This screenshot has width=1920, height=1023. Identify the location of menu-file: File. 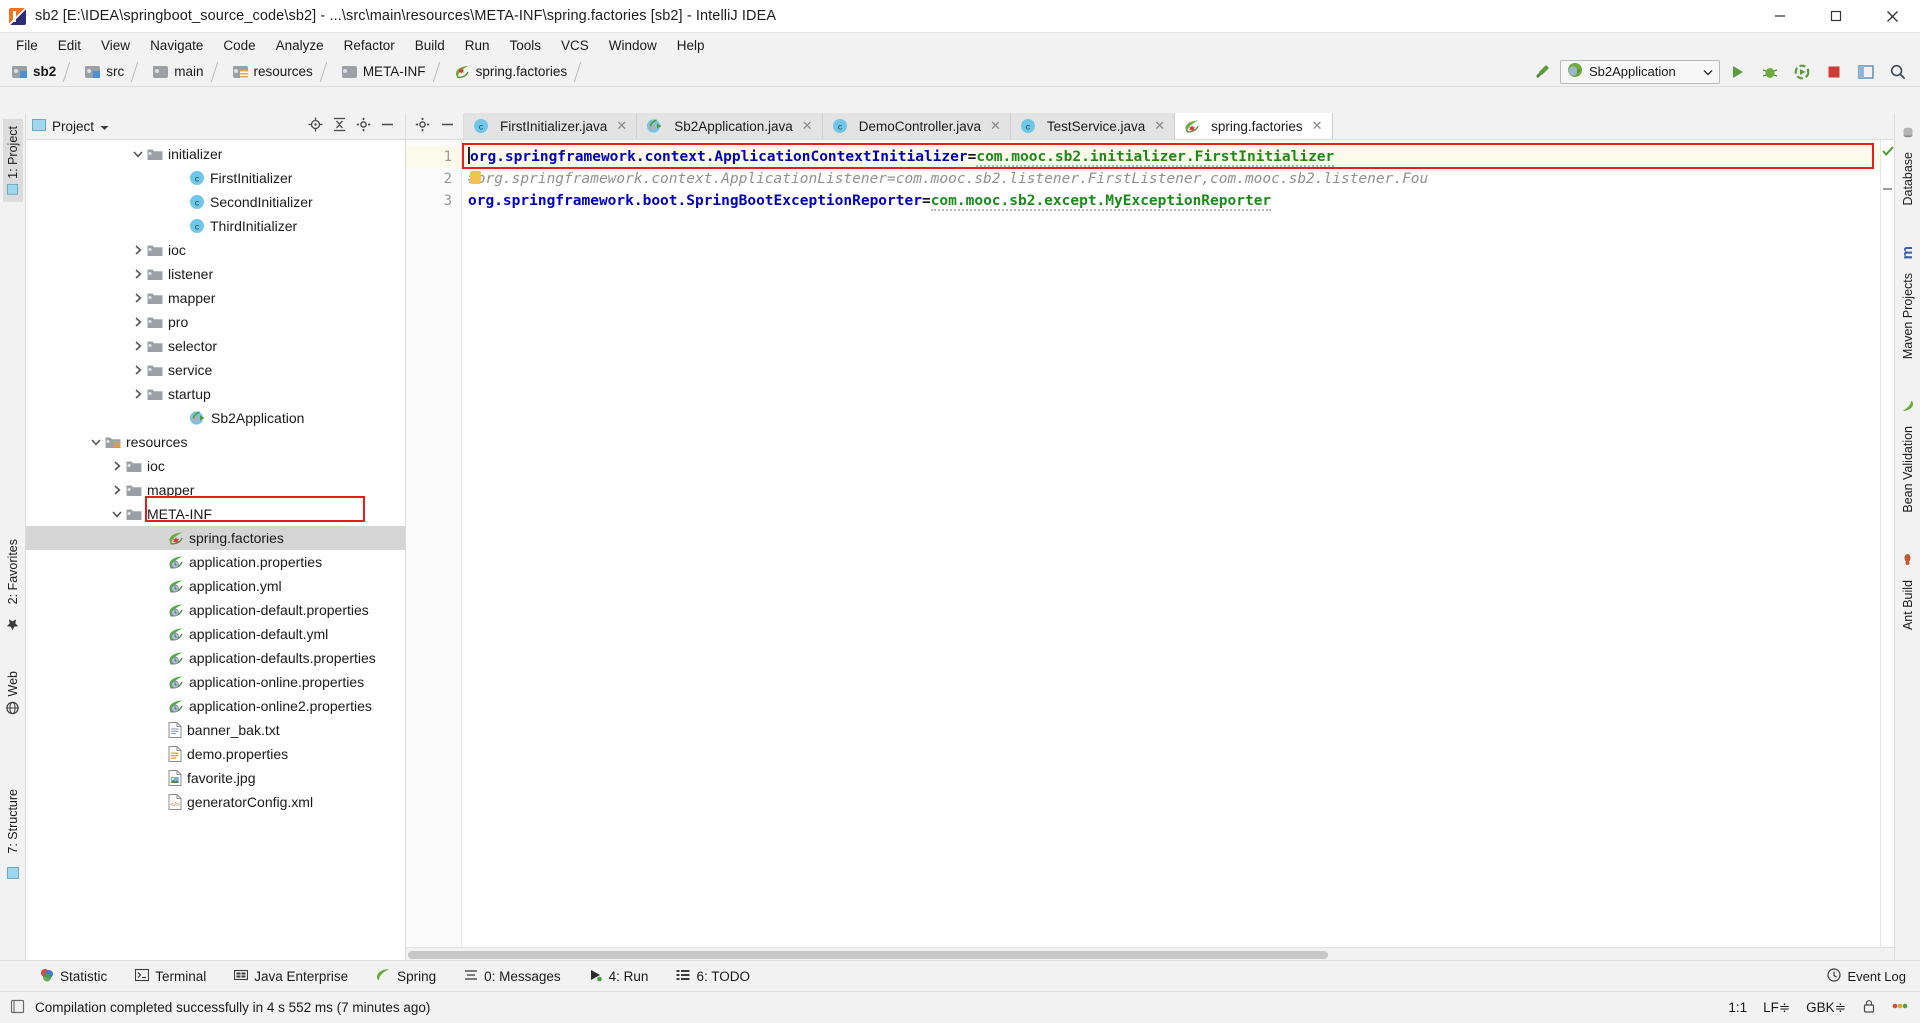
(27, 45).